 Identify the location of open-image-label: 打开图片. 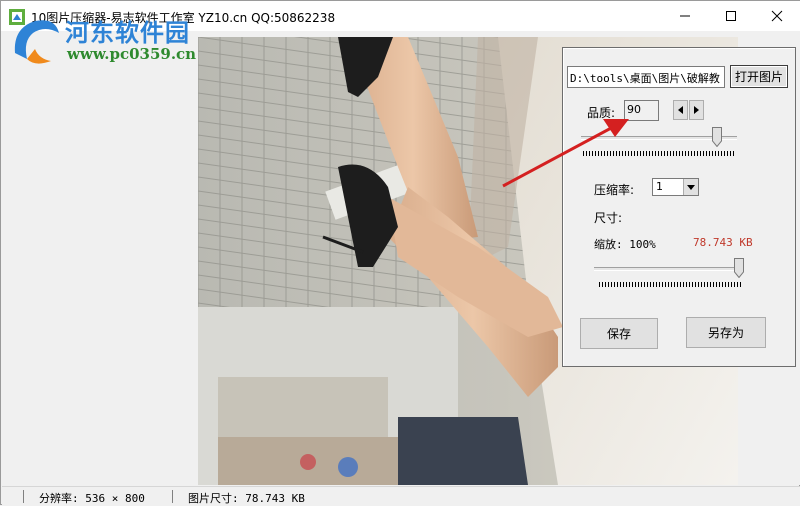
(758, 77).